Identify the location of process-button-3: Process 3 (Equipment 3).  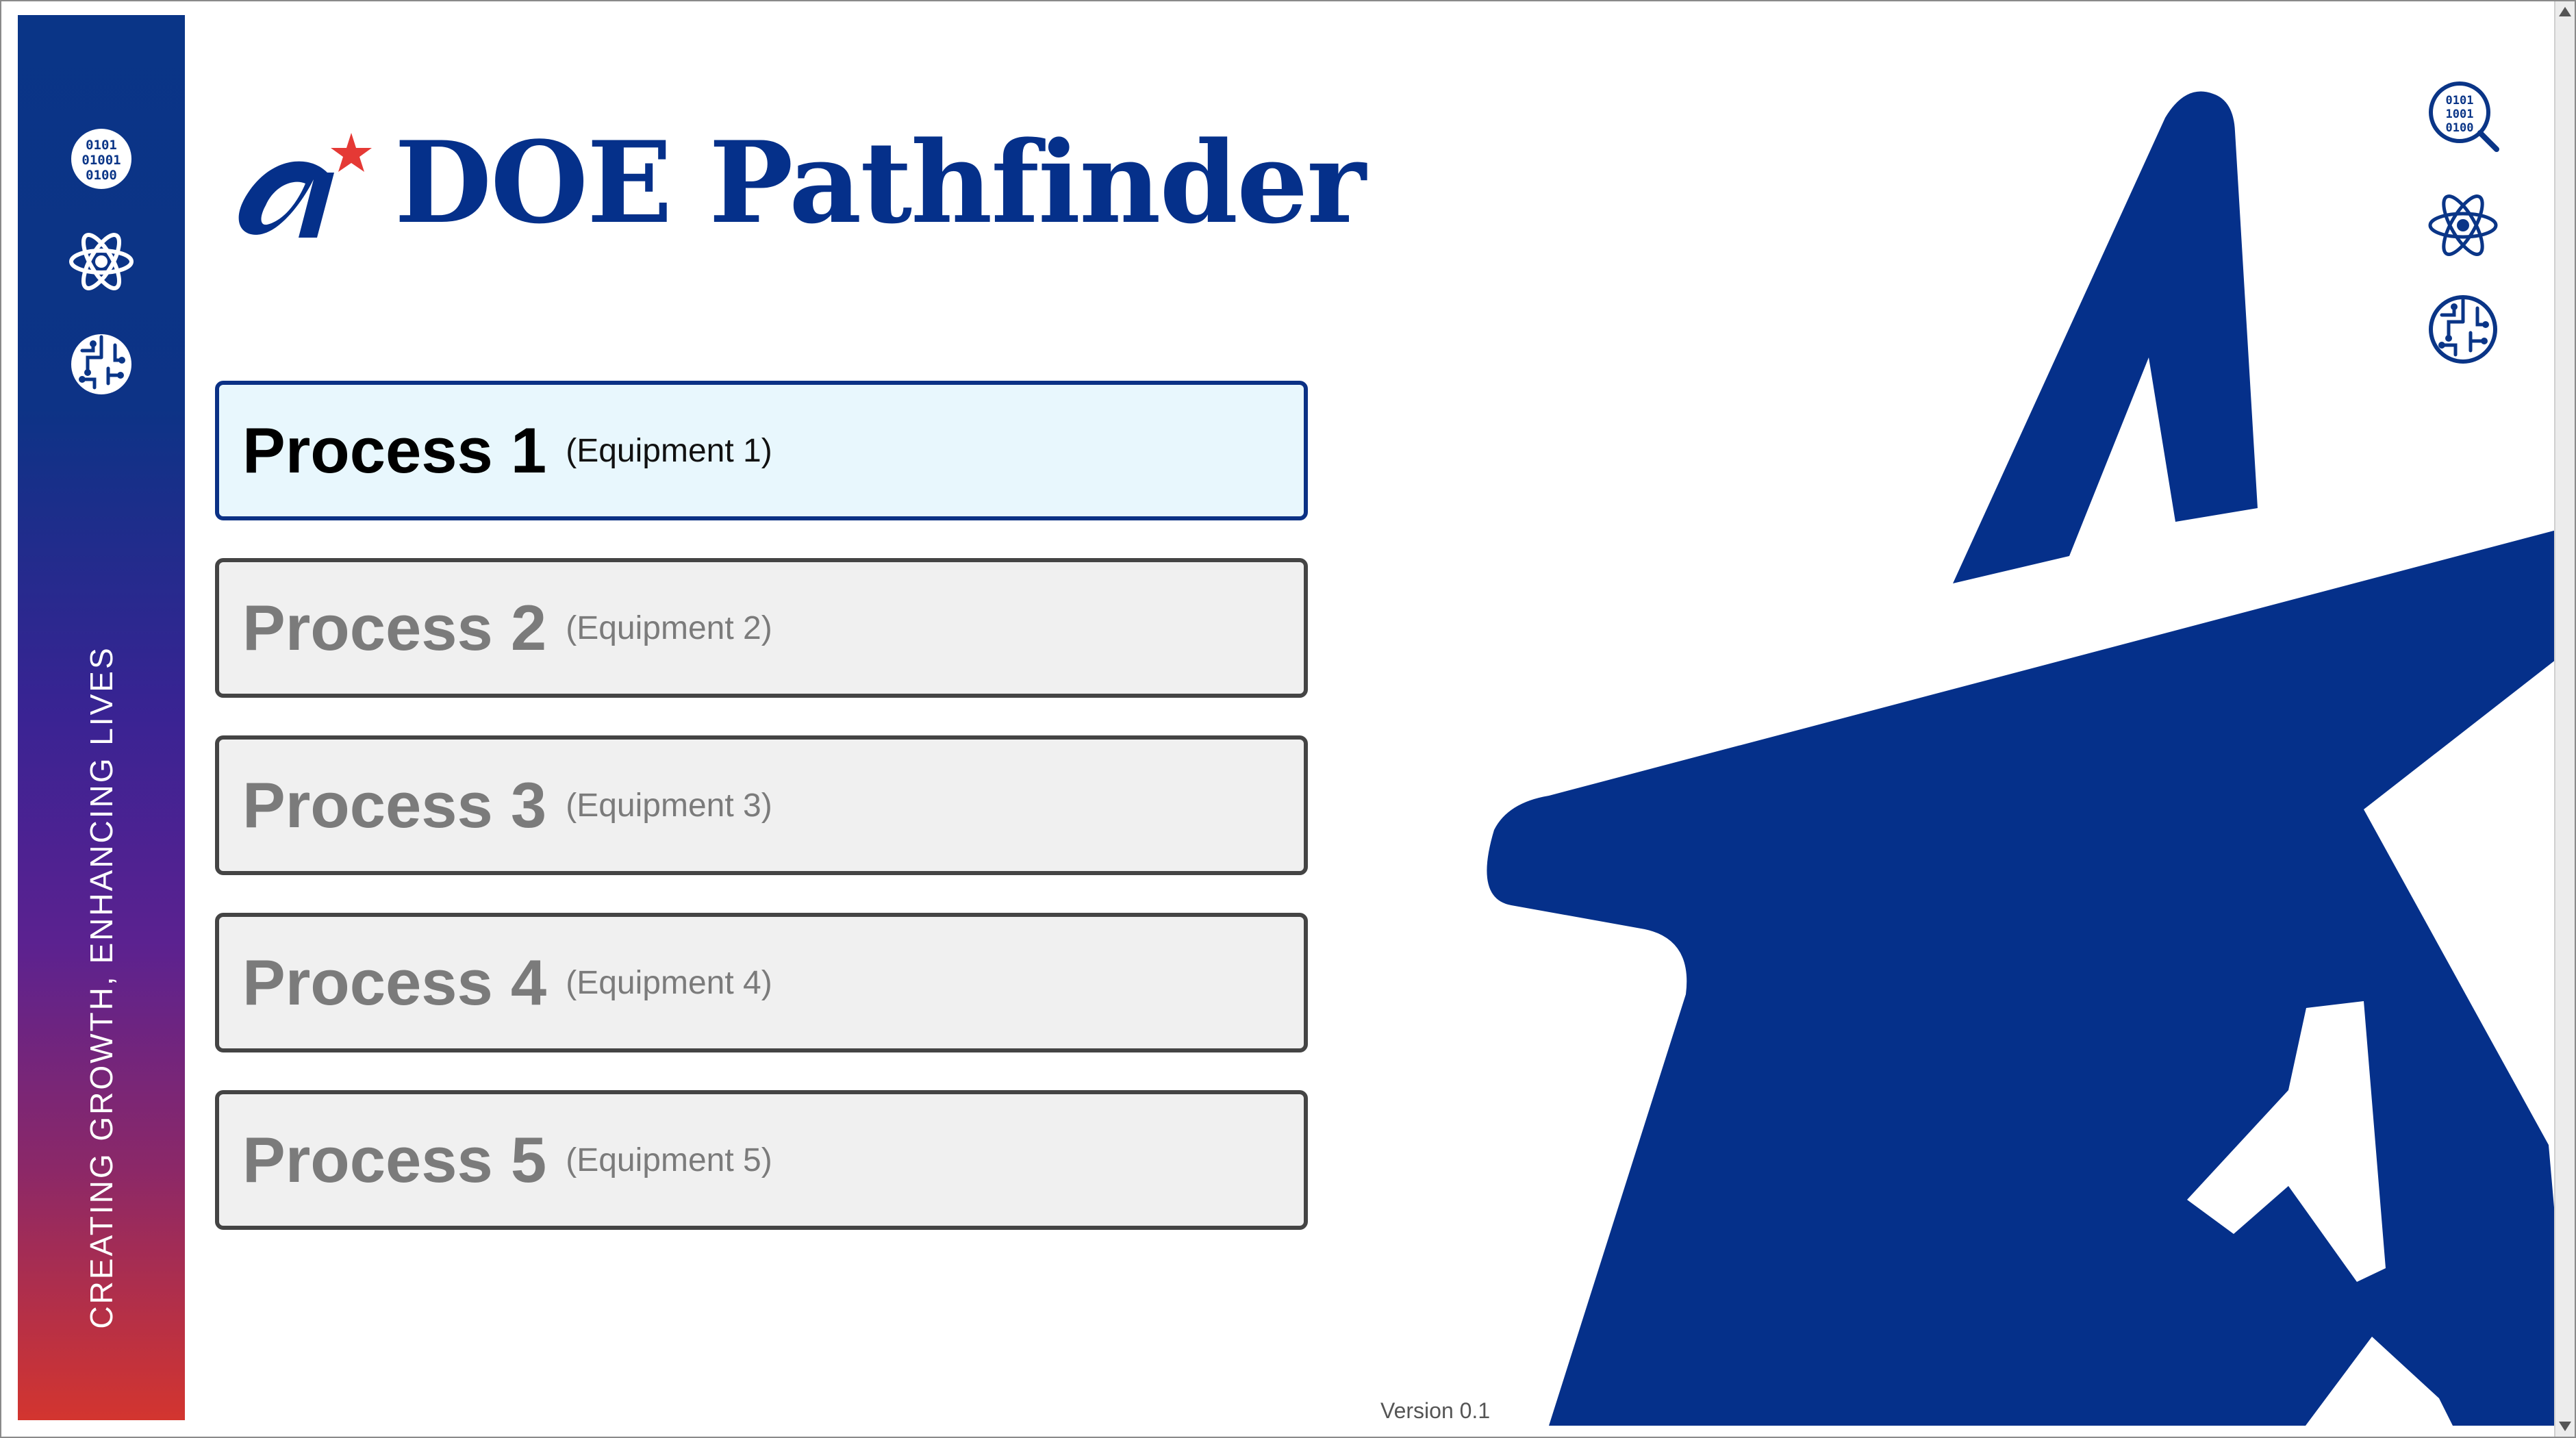
(761, 805).